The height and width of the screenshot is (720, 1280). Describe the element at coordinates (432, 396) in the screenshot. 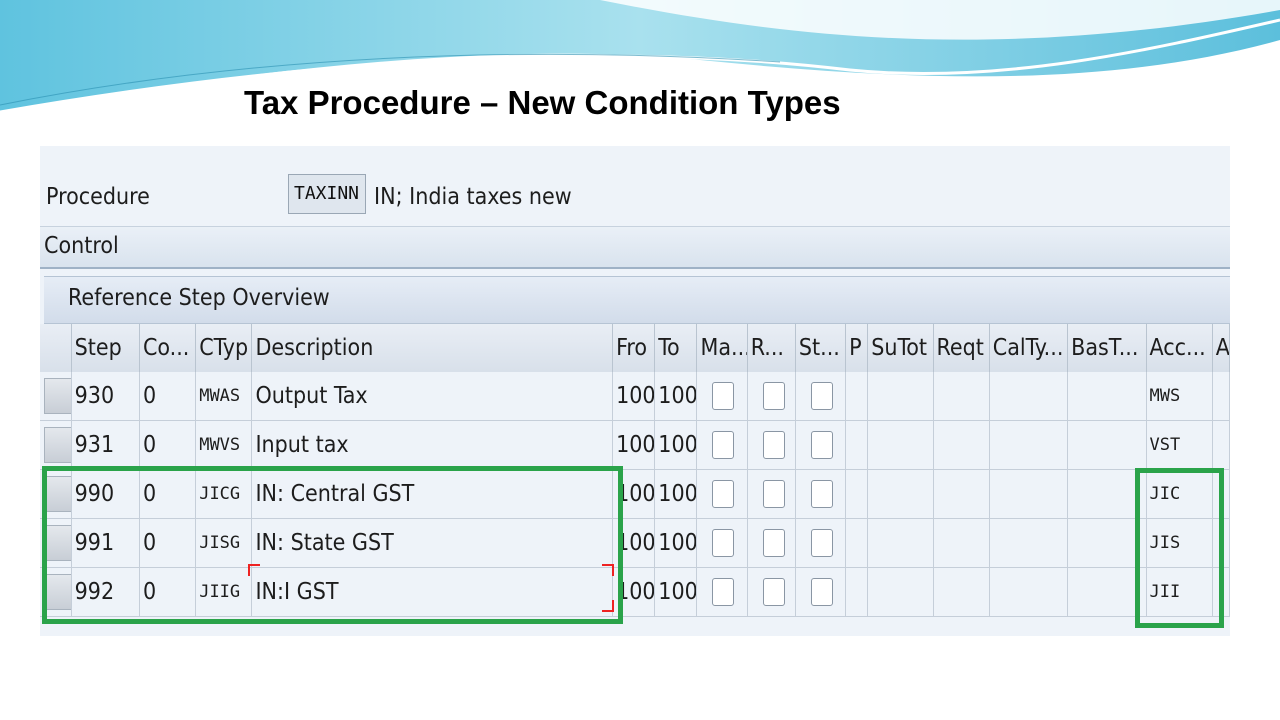

I see `cell-description: Output Tax` at that location.